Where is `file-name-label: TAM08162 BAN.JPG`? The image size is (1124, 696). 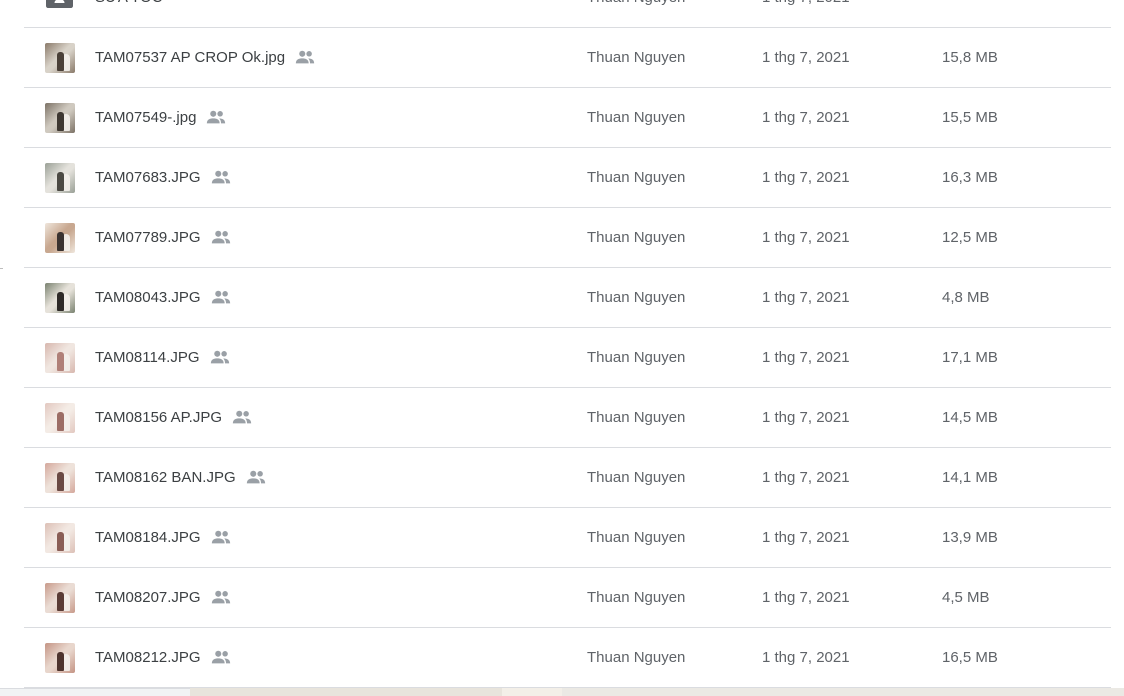
file-name-label: TAM08162 BAN.JPG is located at coordinates (165, 477).